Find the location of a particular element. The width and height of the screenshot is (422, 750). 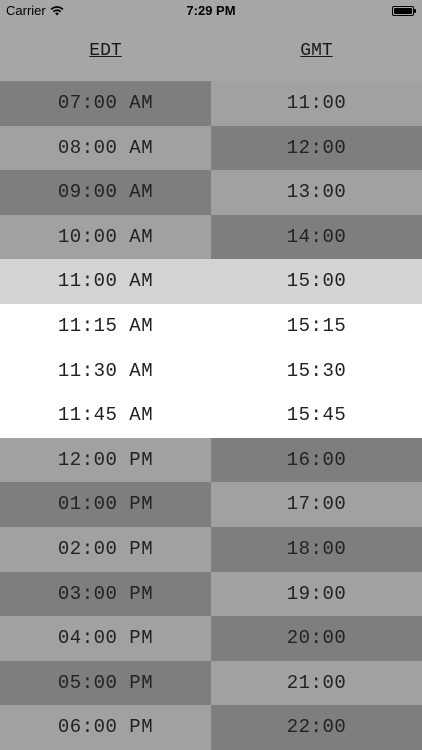

time-row: 01:00 PM 17:00 is located at coordinates (211, 504).